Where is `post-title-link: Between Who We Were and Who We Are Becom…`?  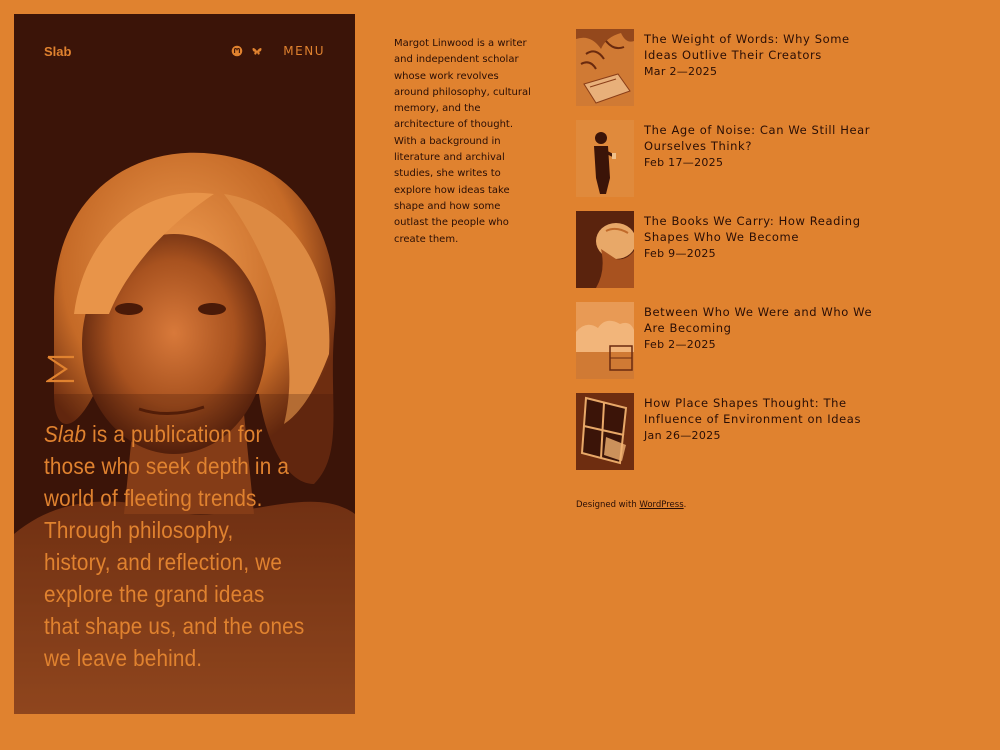
post-title-link: Between Who We Were and Who We Are Becom… is located at coordinates (760, 320).